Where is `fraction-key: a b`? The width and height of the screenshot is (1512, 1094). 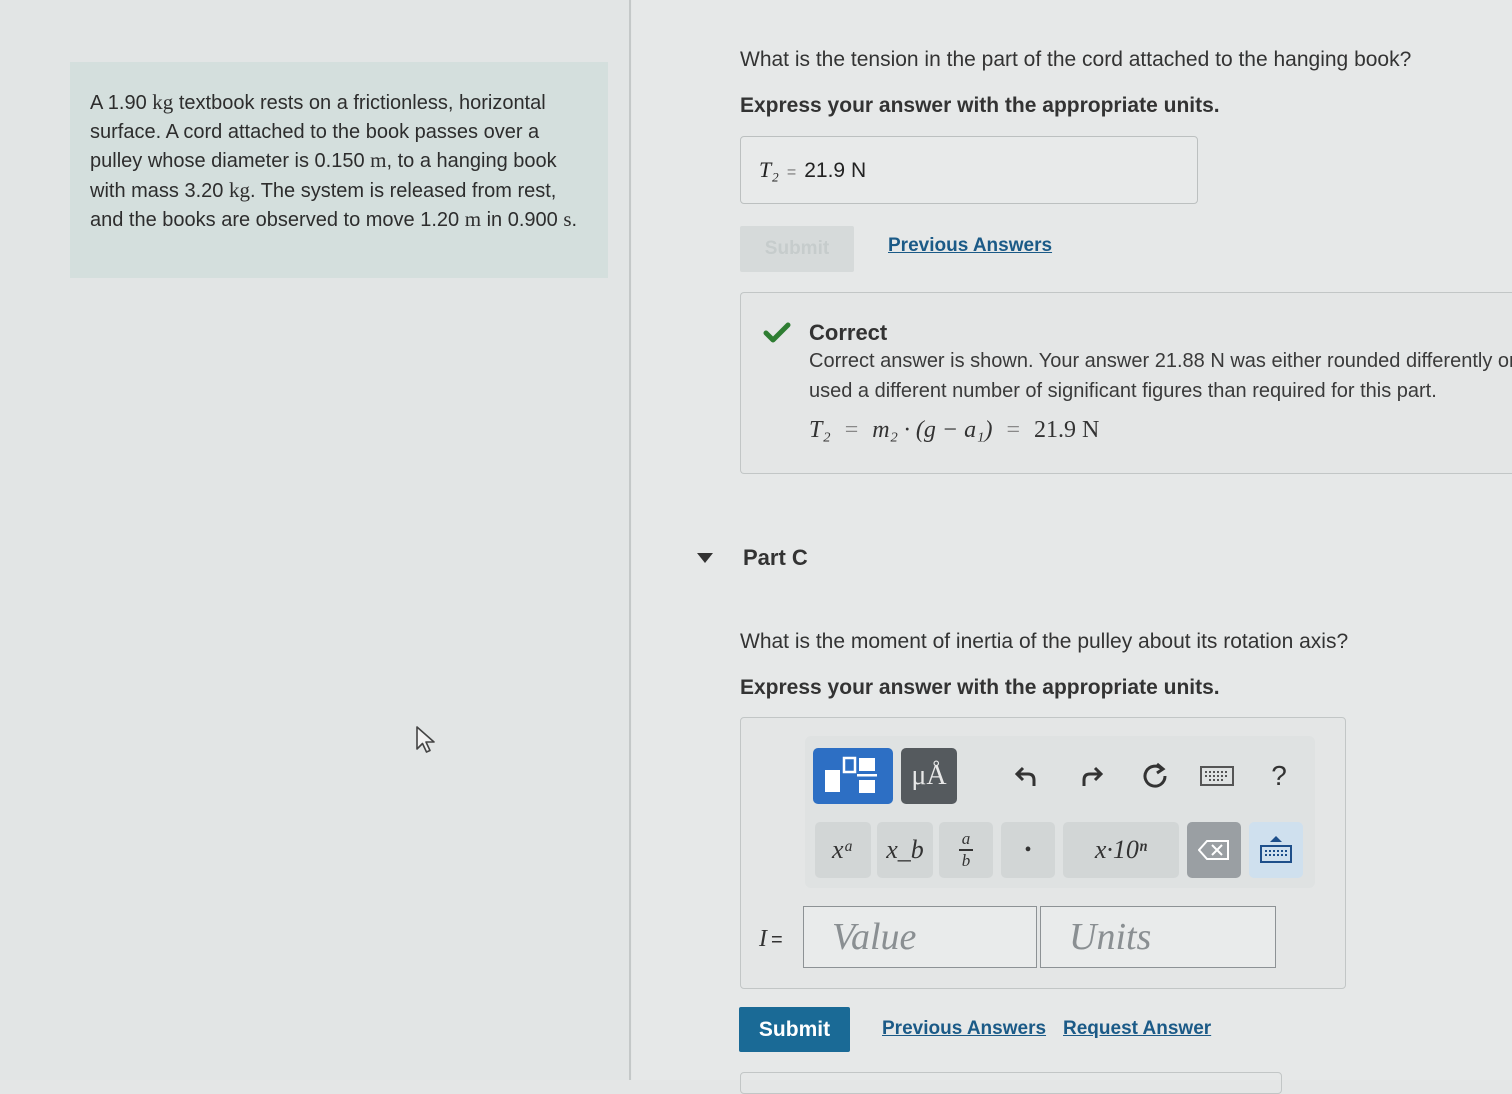 fraction-key: a b is located at coordinates (966, 850).